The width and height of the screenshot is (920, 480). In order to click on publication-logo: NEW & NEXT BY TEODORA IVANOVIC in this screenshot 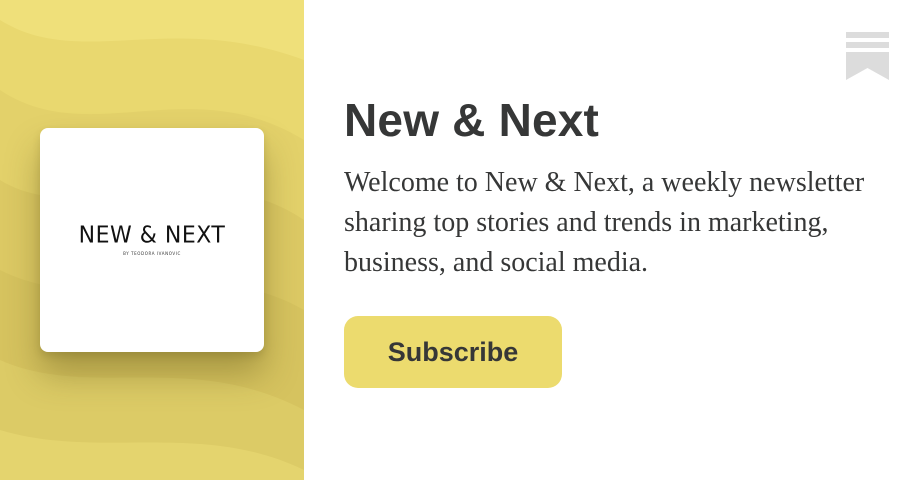, I will do `click(152, 240)`.